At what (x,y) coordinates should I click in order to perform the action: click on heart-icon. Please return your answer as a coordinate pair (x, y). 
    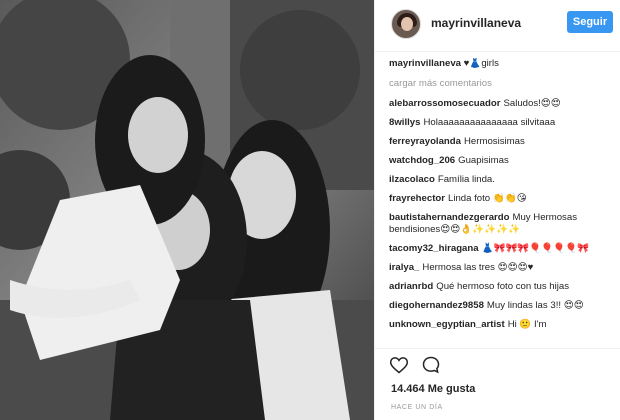
    Looking at the image, I should click on (399, 365).